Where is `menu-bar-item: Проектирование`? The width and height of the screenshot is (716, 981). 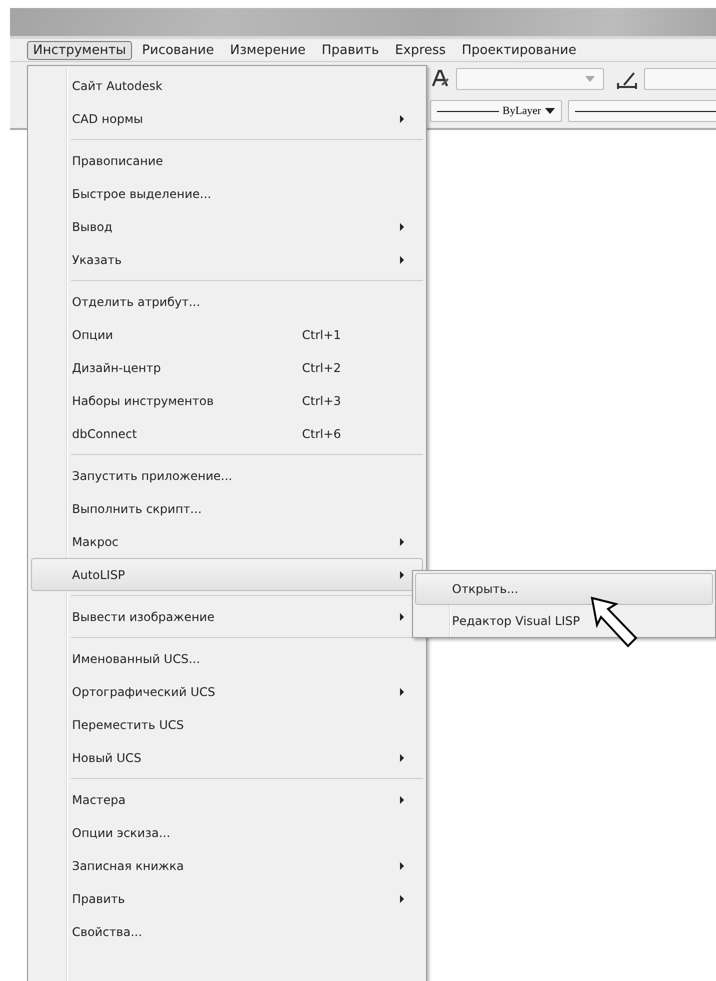
menu-bar-item: Проектирование is located at coordinates (519, 50).